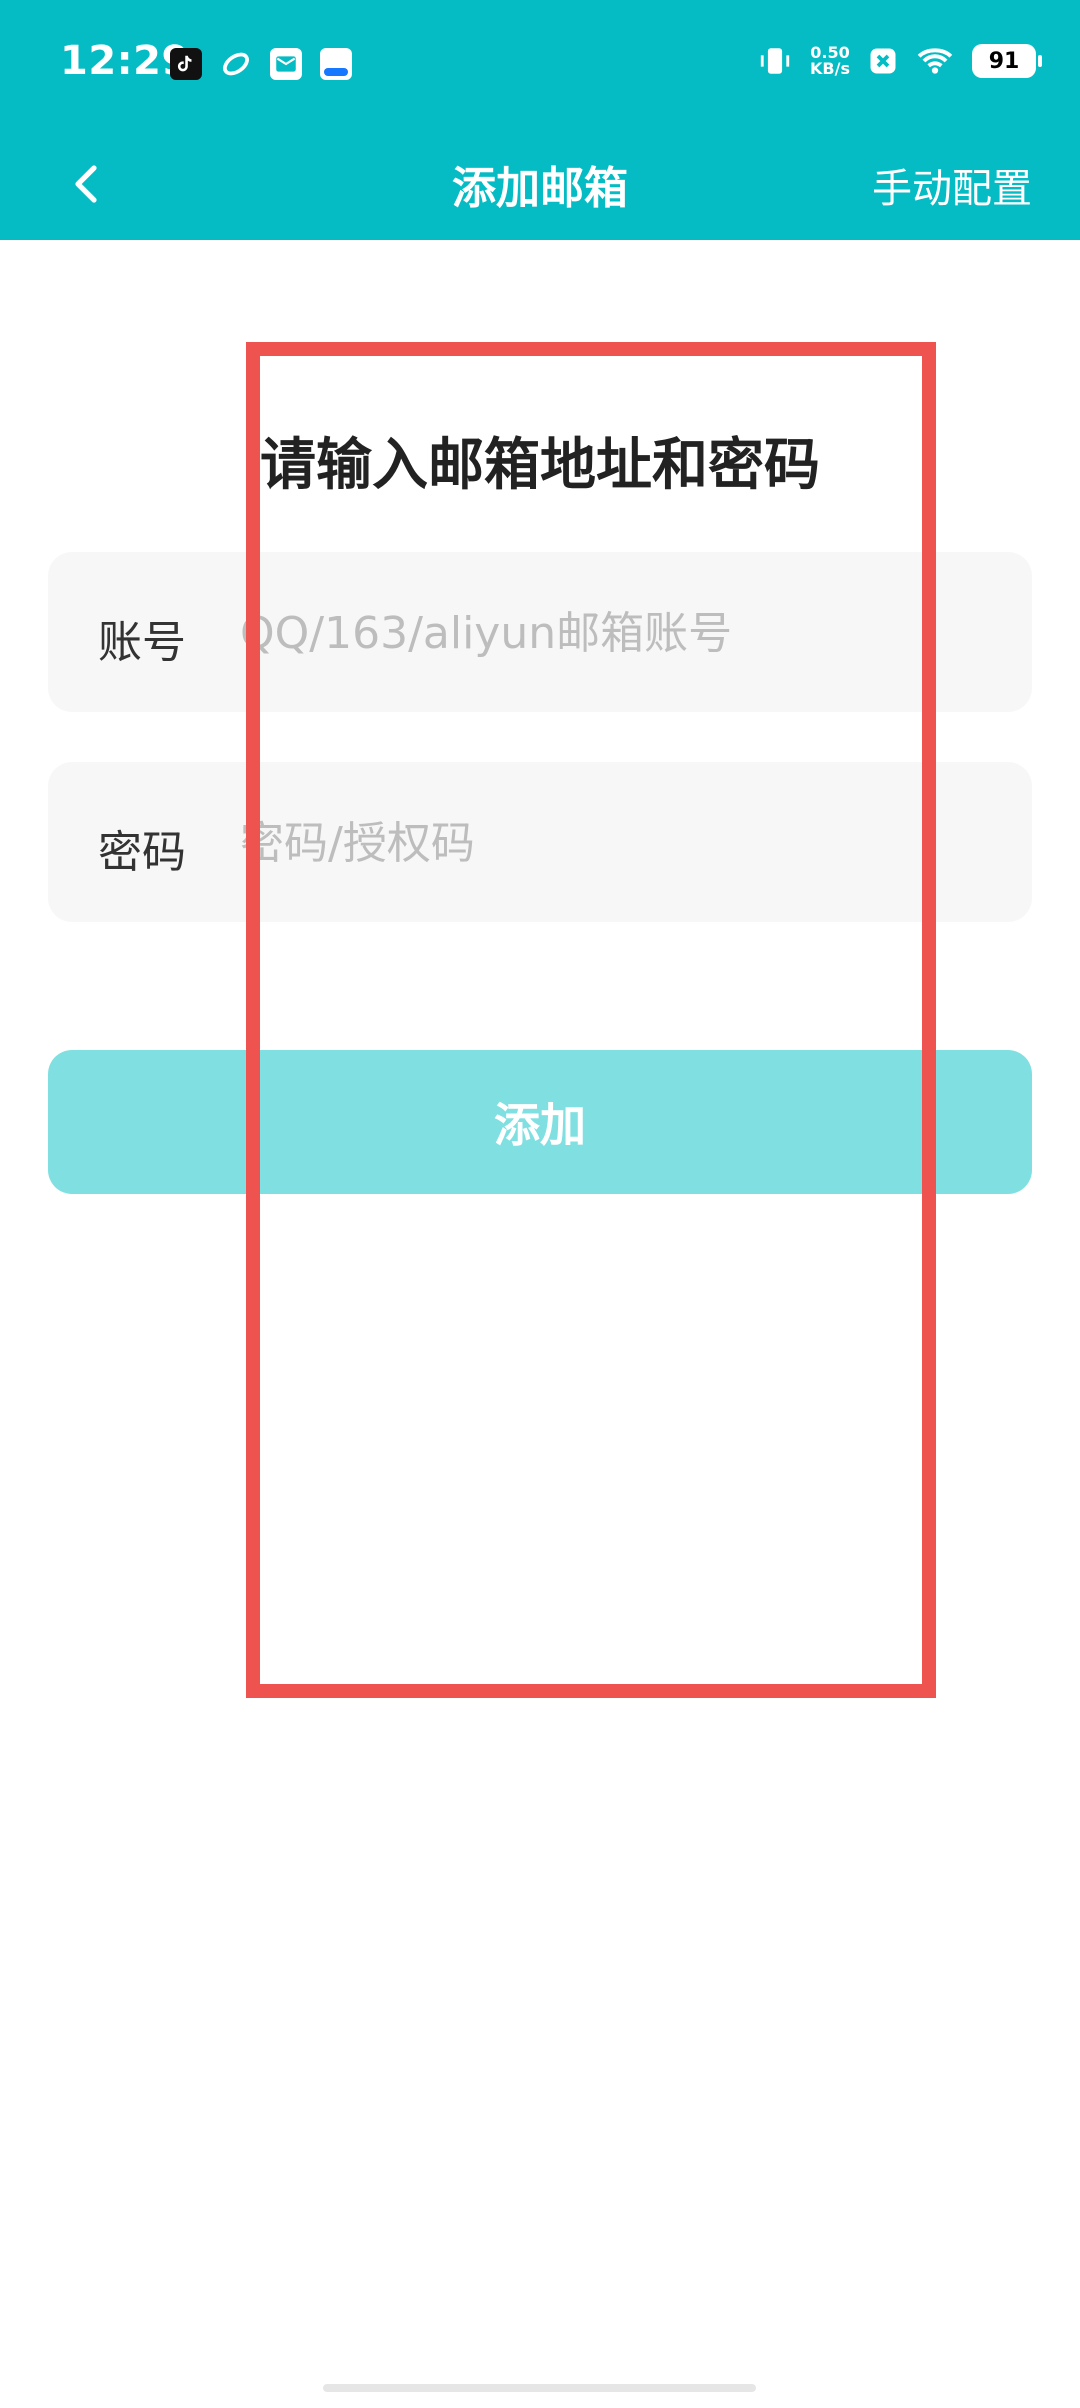  I want to click on network-speed: 0.50 KB/s, so click(830, 61).